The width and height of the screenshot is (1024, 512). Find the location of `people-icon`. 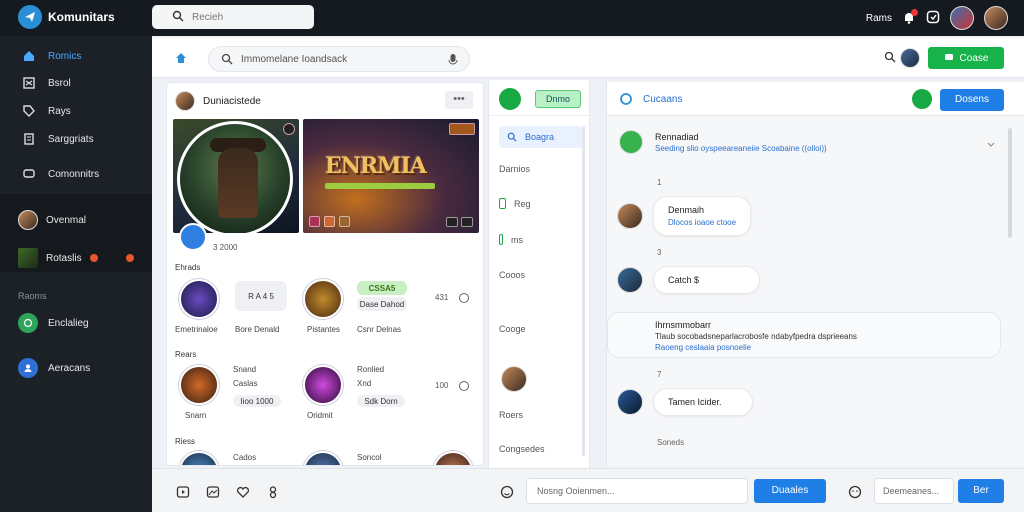

people-icon is located at coordinates (273, 492).